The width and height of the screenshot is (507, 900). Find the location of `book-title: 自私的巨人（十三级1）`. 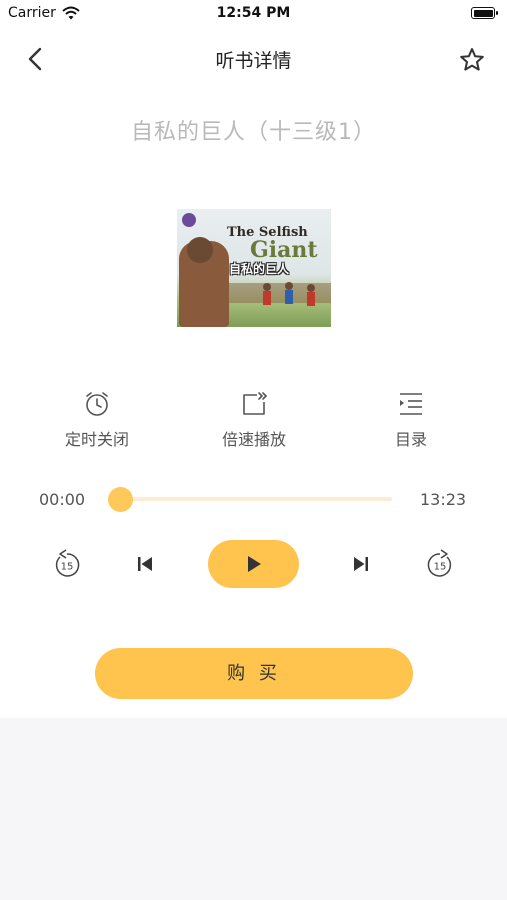

book-title: 自私的巨人（十三级1） is located at coordinates (253, 132).